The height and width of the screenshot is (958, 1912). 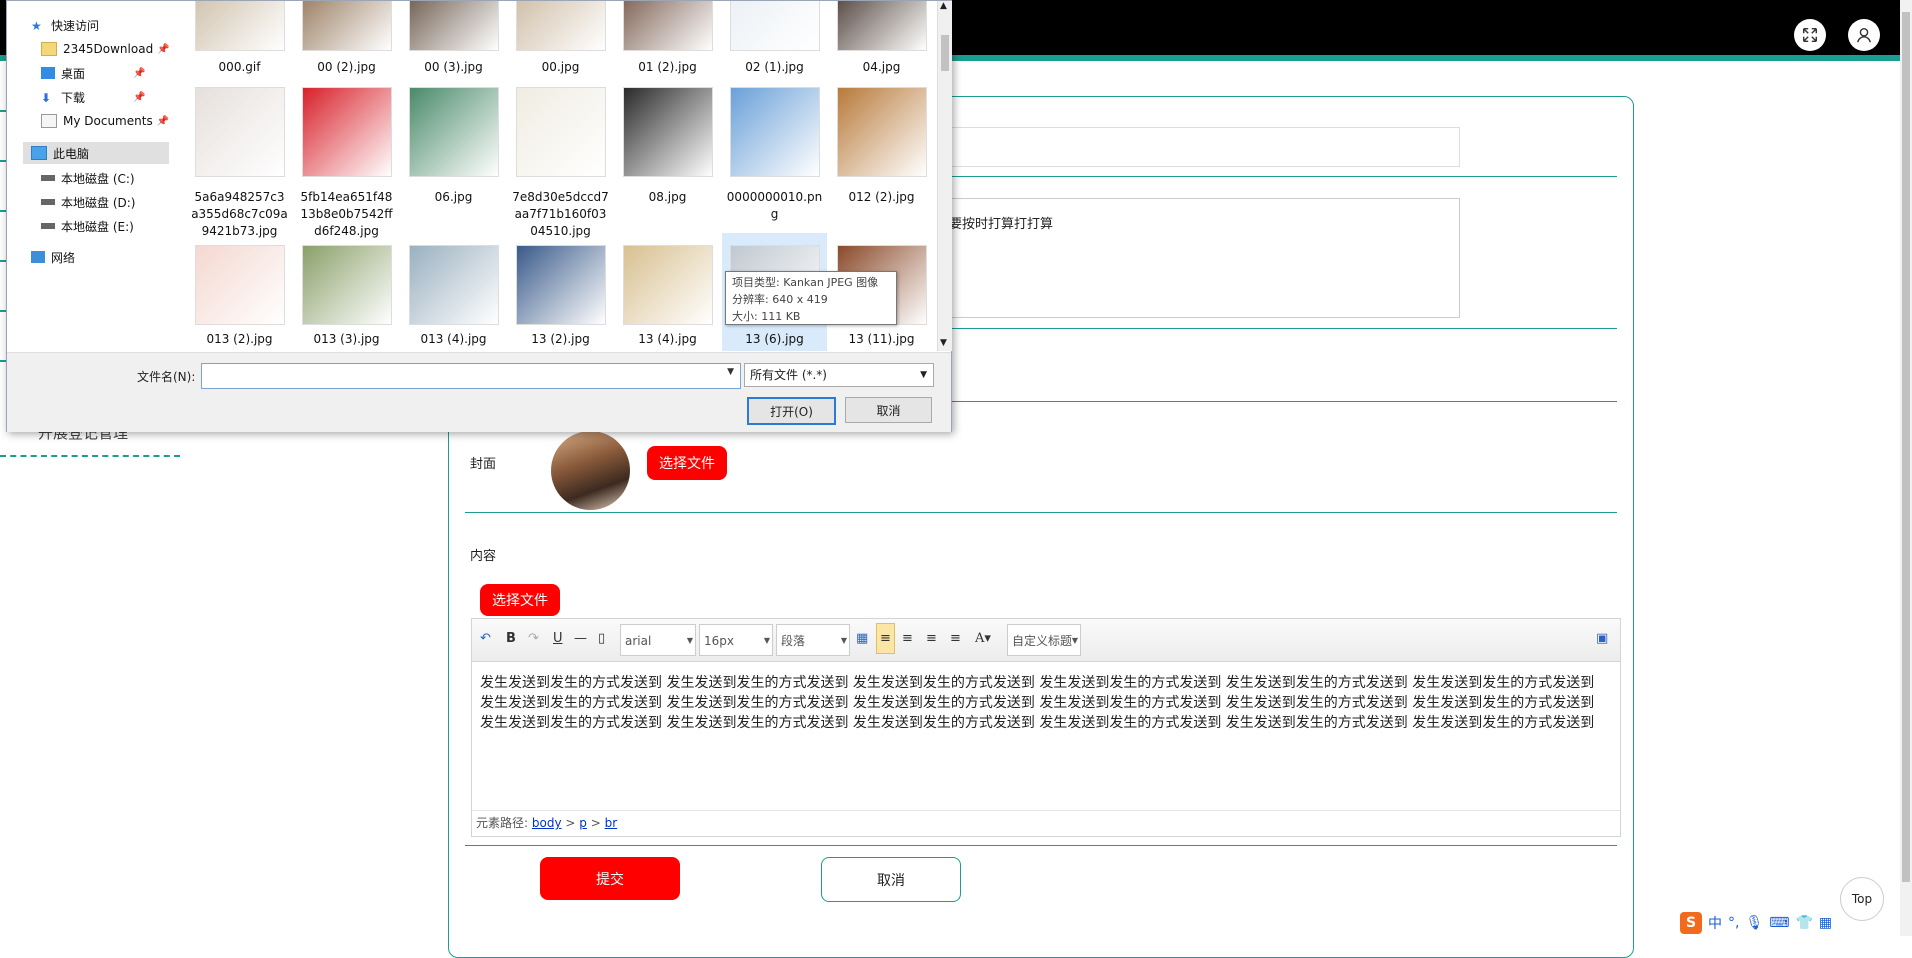 What do you see at coordinates (239, 292) in the screenshot?
I see `file-item: 013 (2).jpg` at bounding box center [239, 292].